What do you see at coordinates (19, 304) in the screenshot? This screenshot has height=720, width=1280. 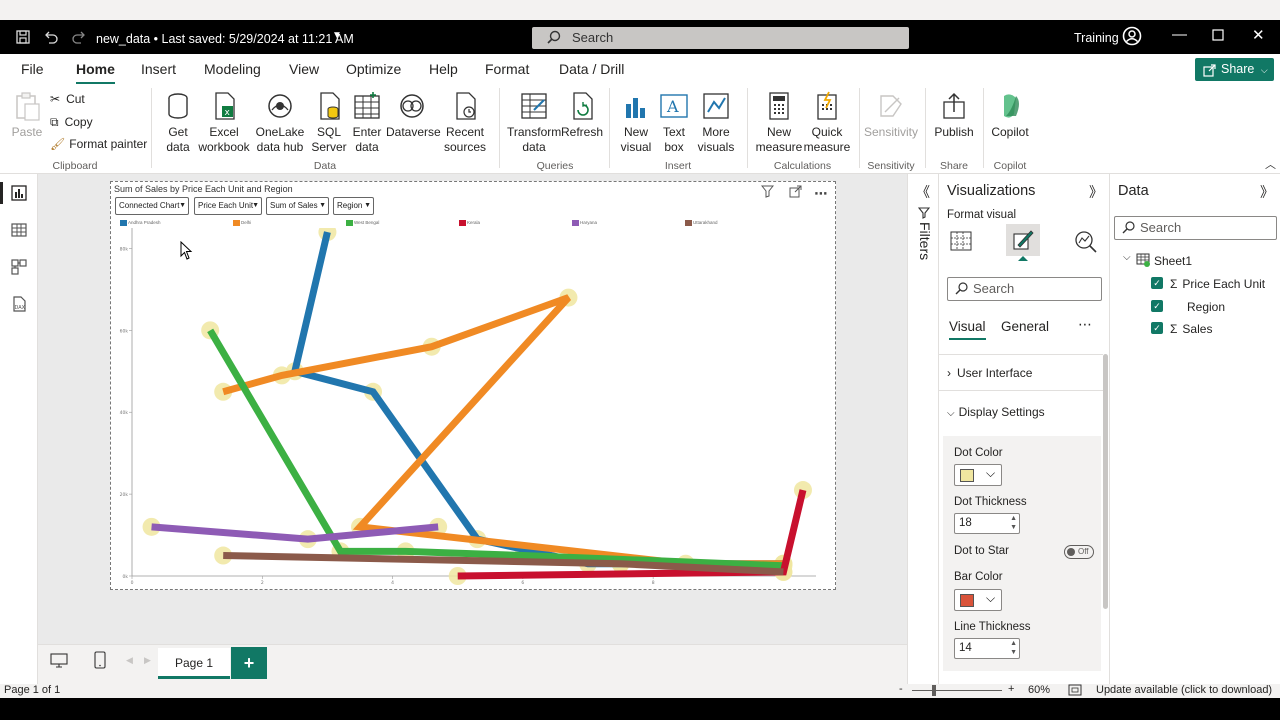 I see `dax-query-icon: DAX` at bounding box center [19, 304].